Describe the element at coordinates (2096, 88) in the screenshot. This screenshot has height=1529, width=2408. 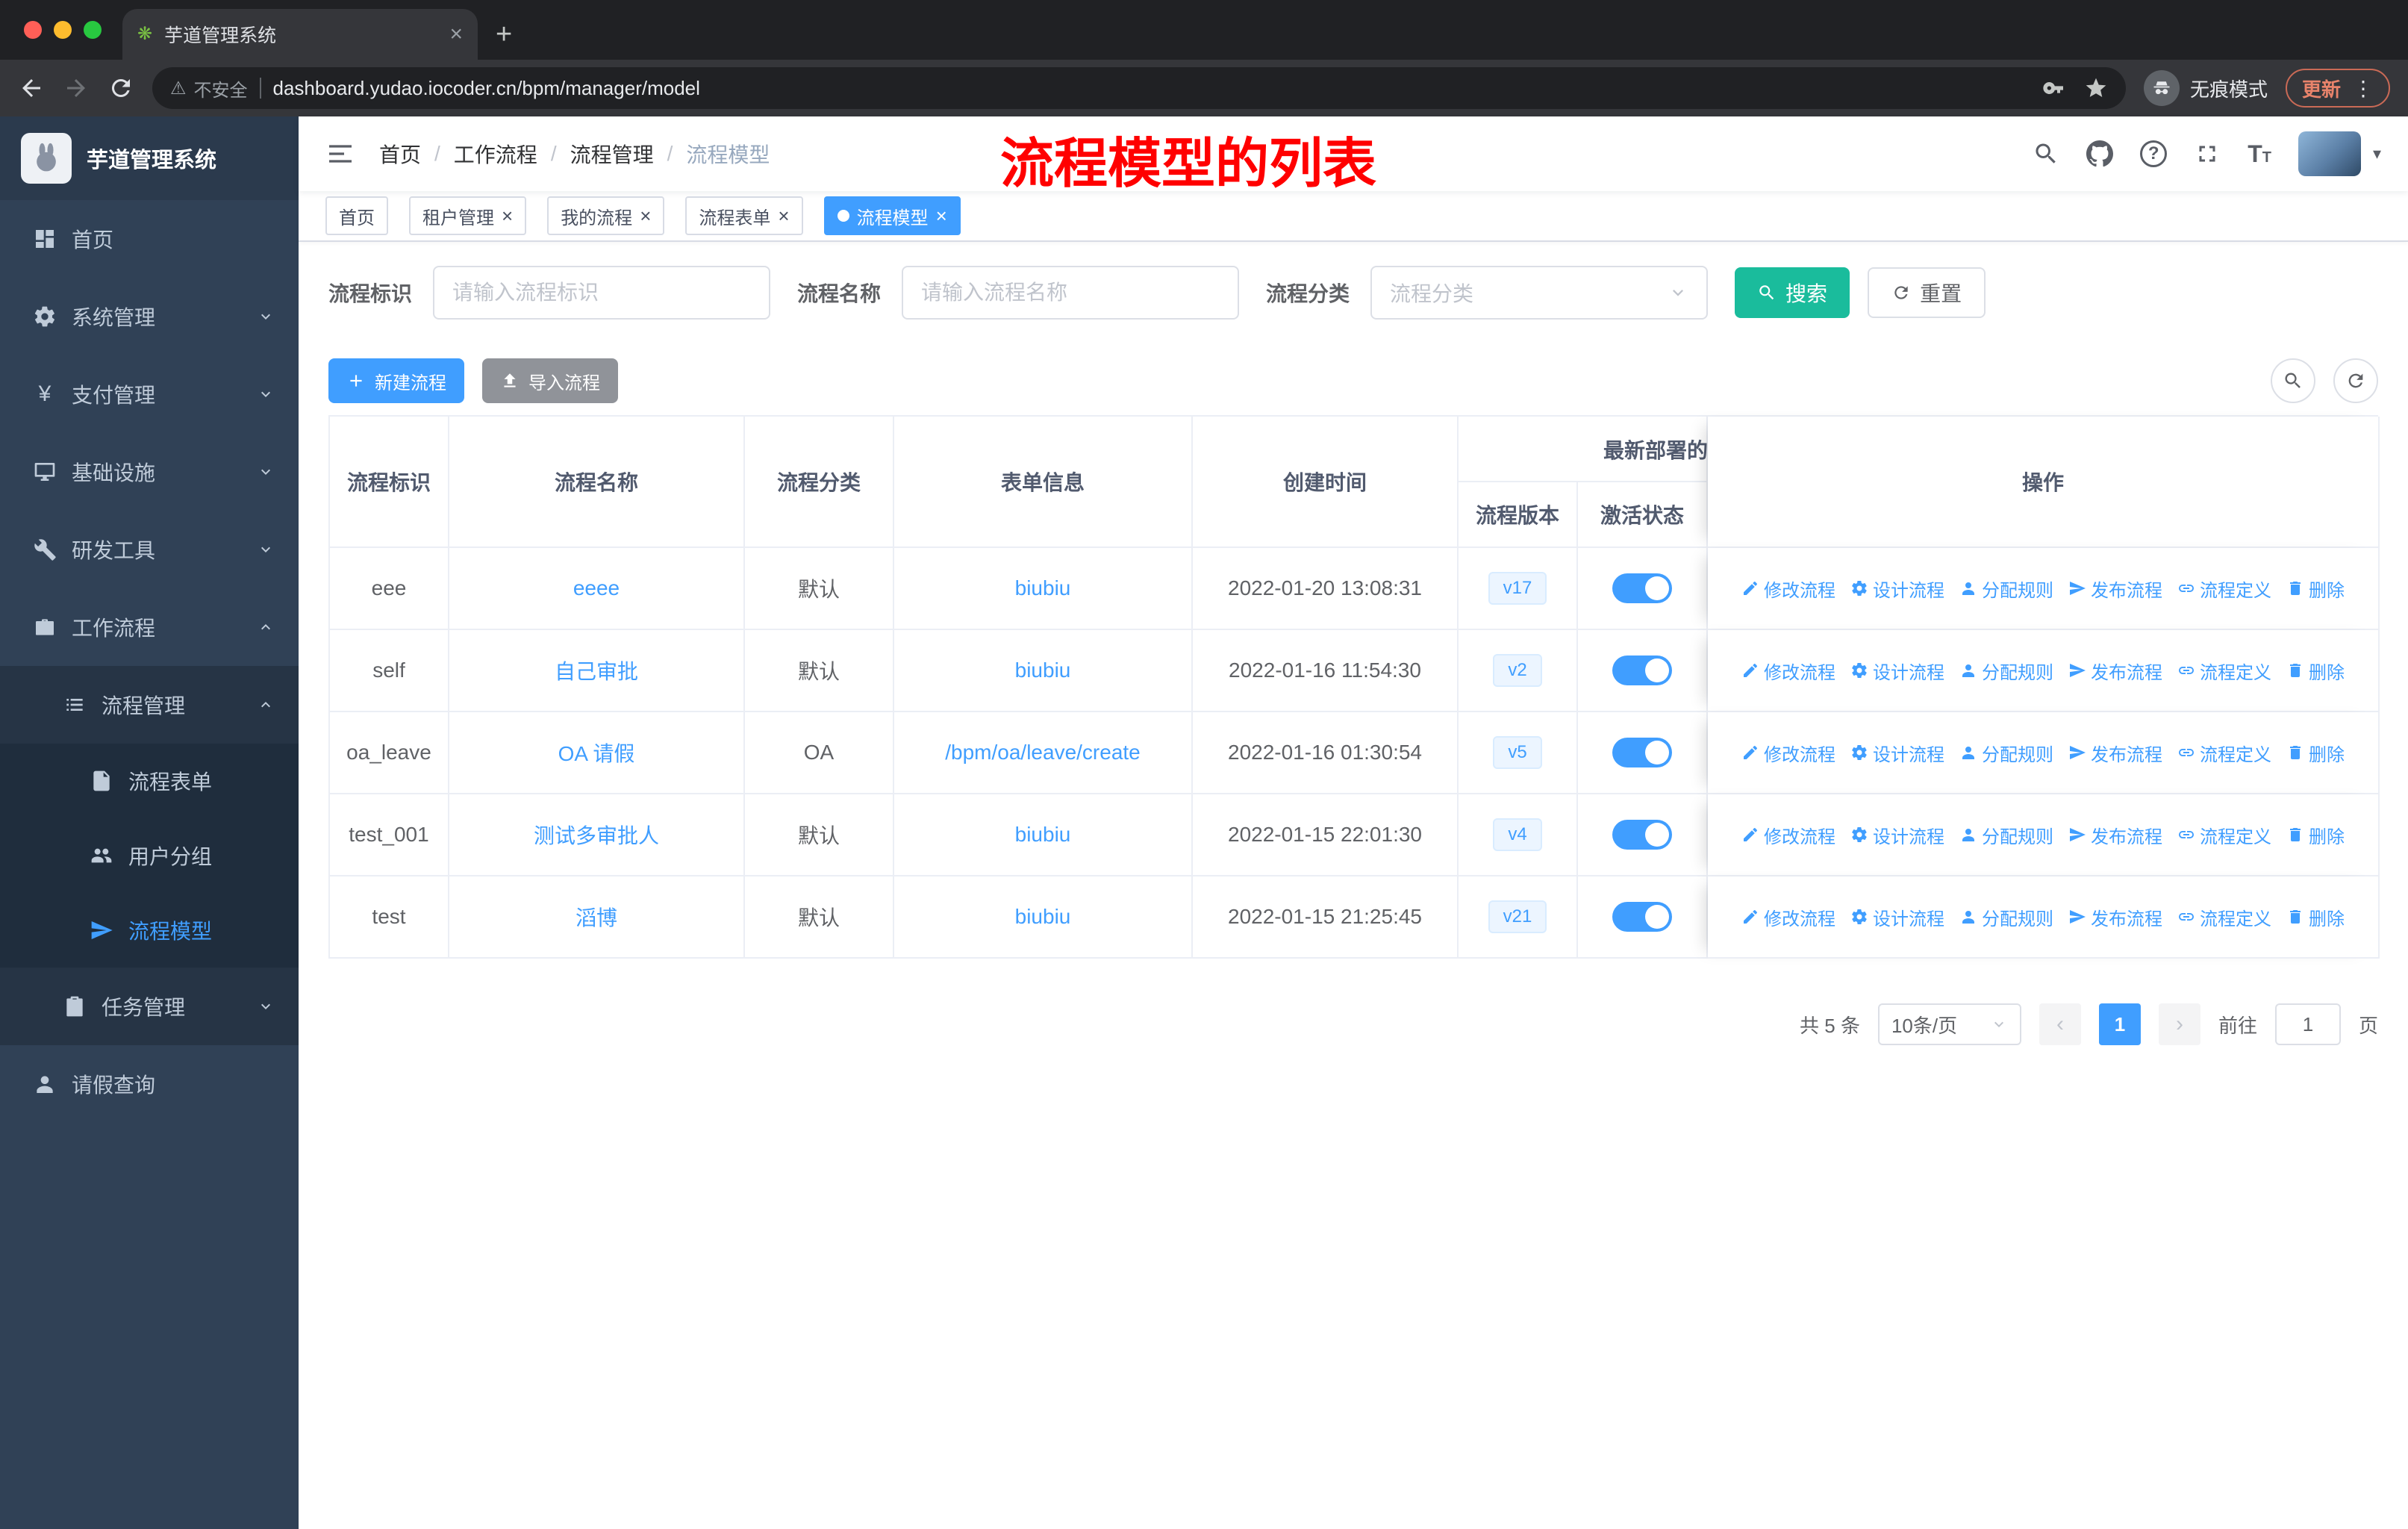
I see `bookmark-star-icon` at that location.